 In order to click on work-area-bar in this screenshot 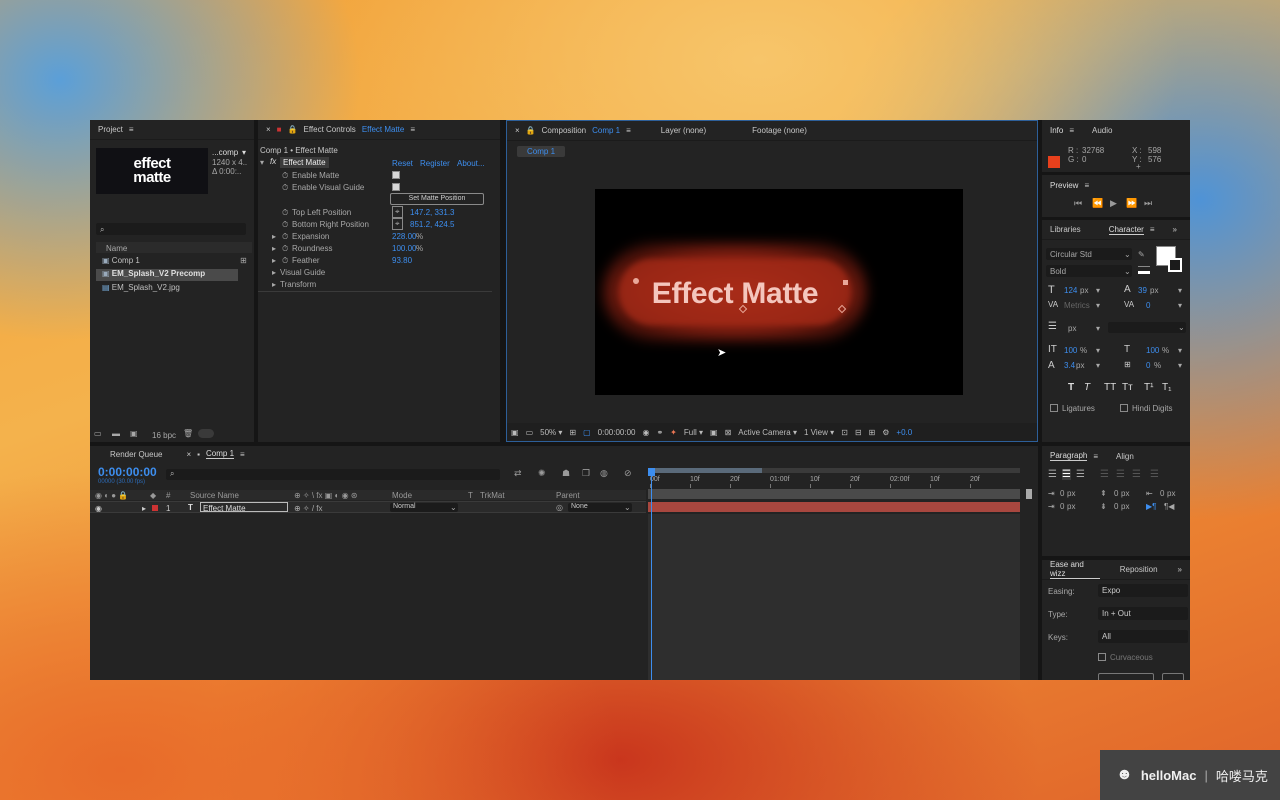, I will do `click(705, 470)`.